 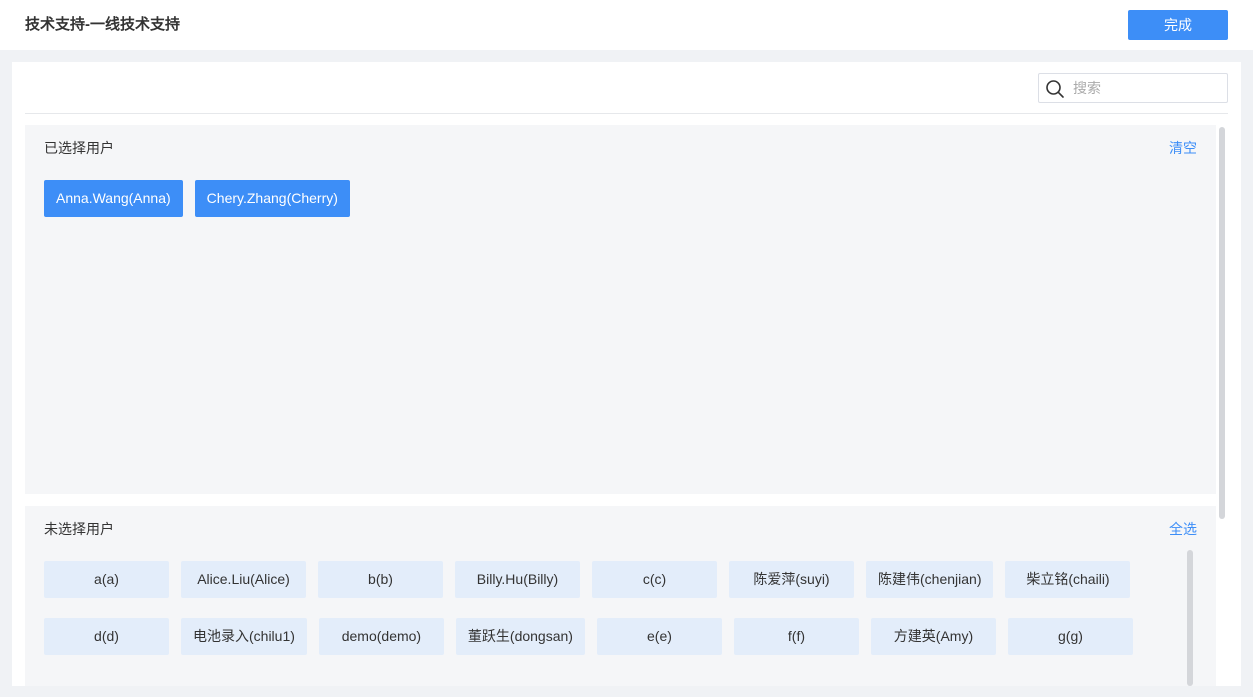 I want to click on user-chip: b(b), so click(x=380, y=579).